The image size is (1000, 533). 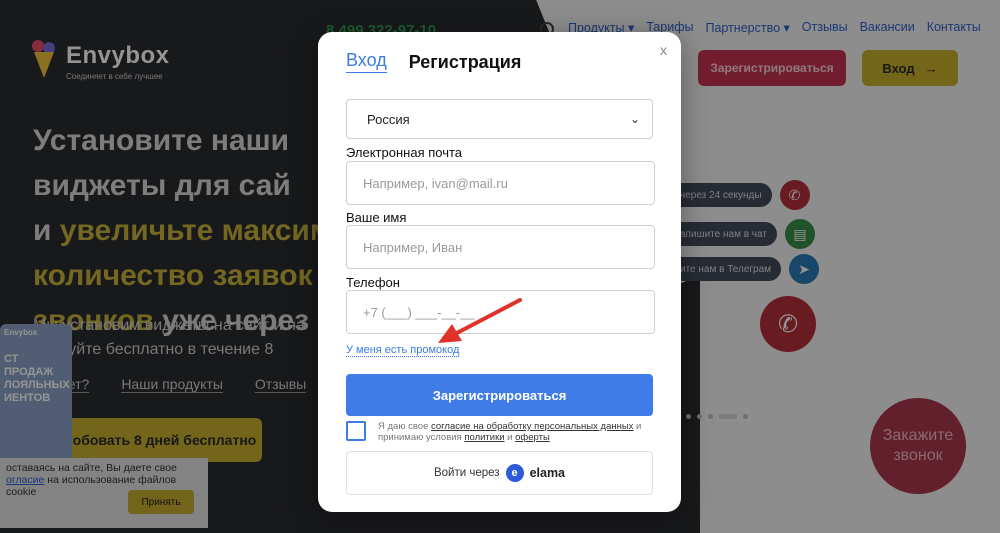 I want to click on name-field: Например, Иван, so click(x=500, y=247).